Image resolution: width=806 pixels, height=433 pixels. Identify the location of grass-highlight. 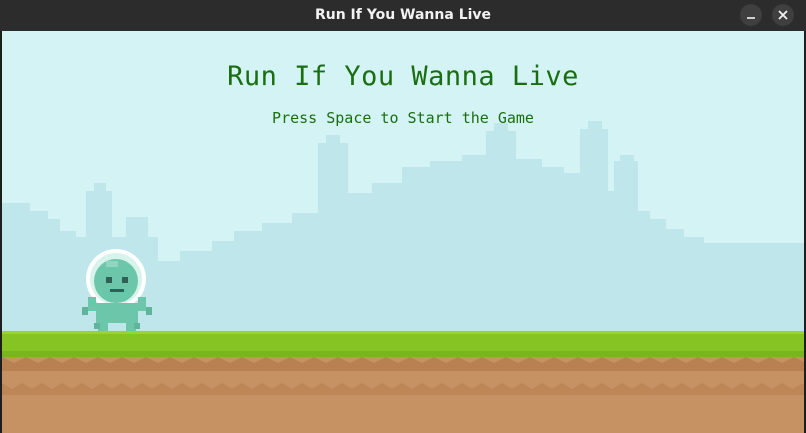
(403, 332).